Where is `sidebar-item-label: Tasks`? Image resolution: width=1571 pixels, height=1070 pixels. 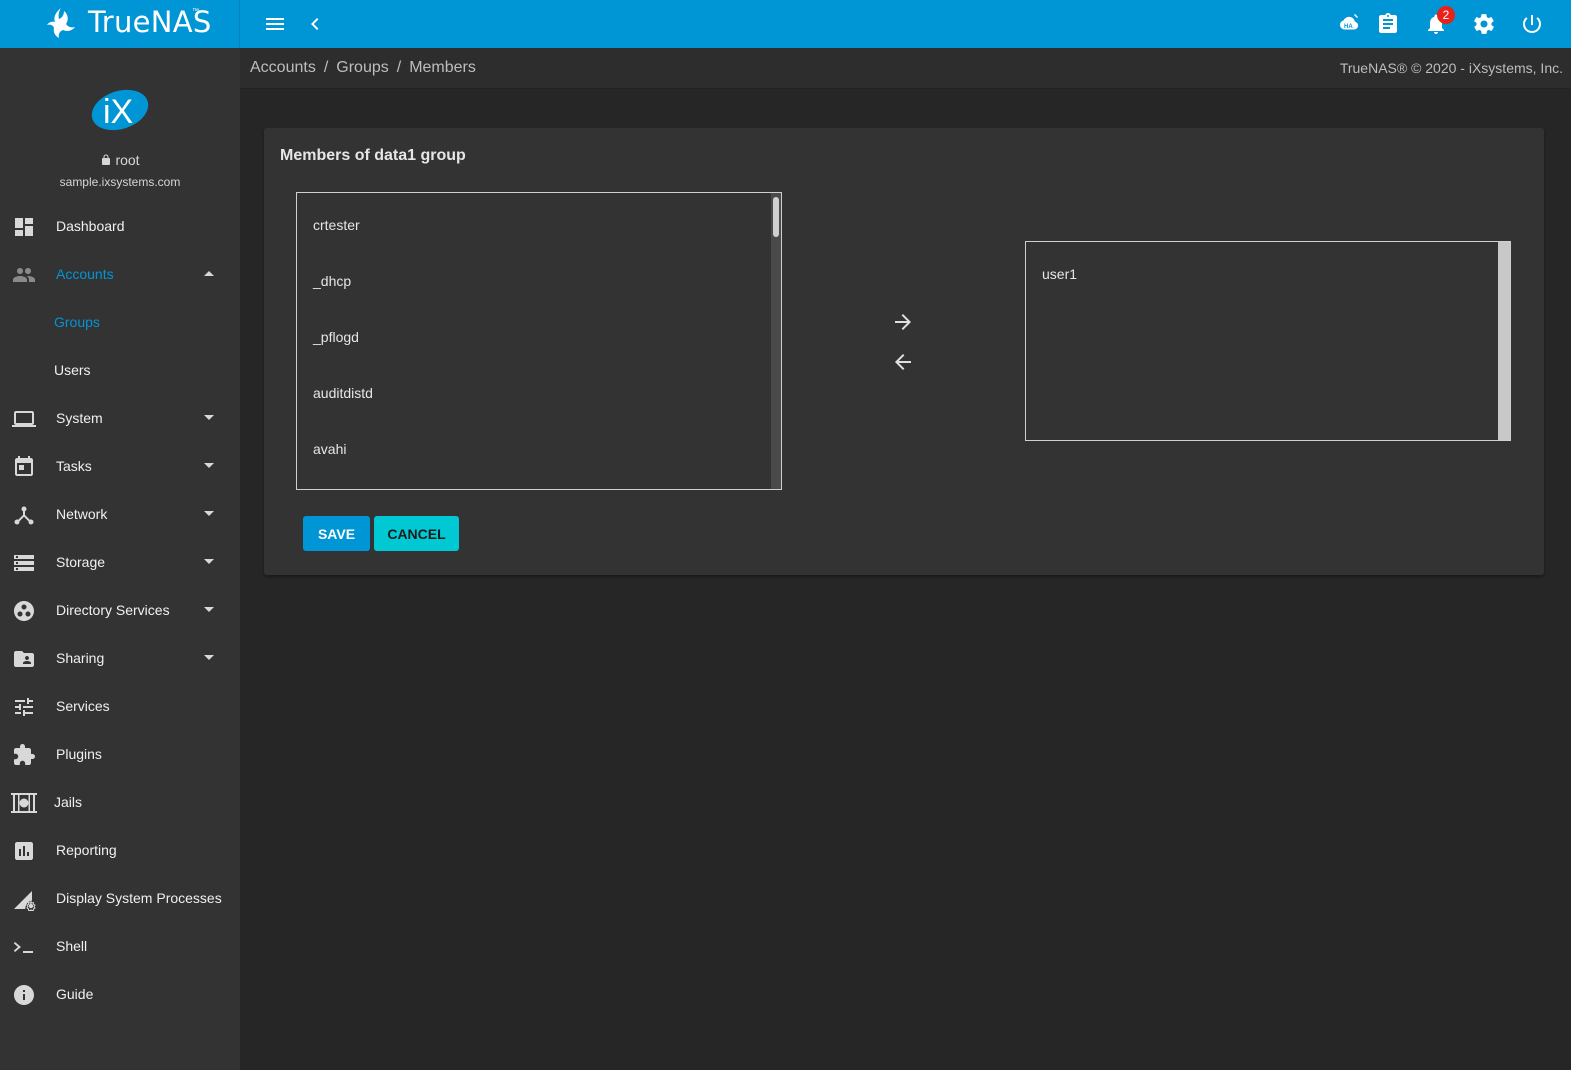 sidebar-item-label: Tasks is located at coordinates (74, 466).